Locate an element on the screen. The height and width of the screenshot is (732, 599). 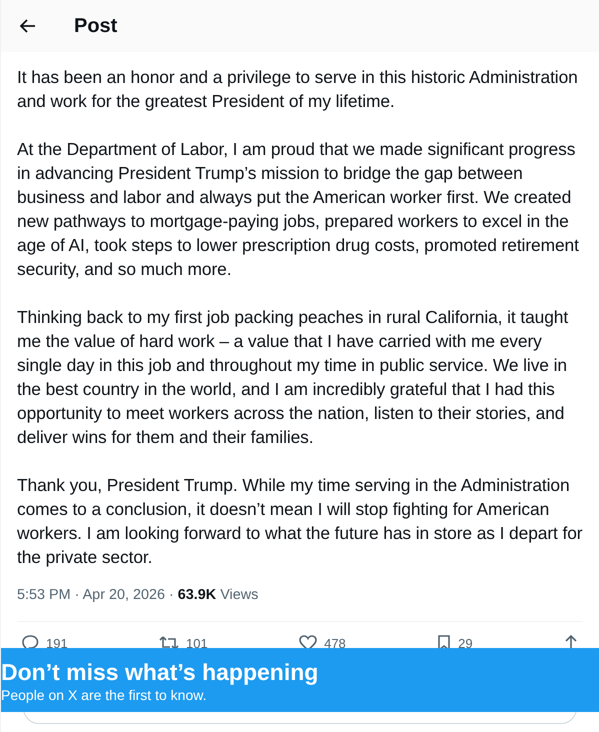
page-title: Post is located at coordinates (96, 26).